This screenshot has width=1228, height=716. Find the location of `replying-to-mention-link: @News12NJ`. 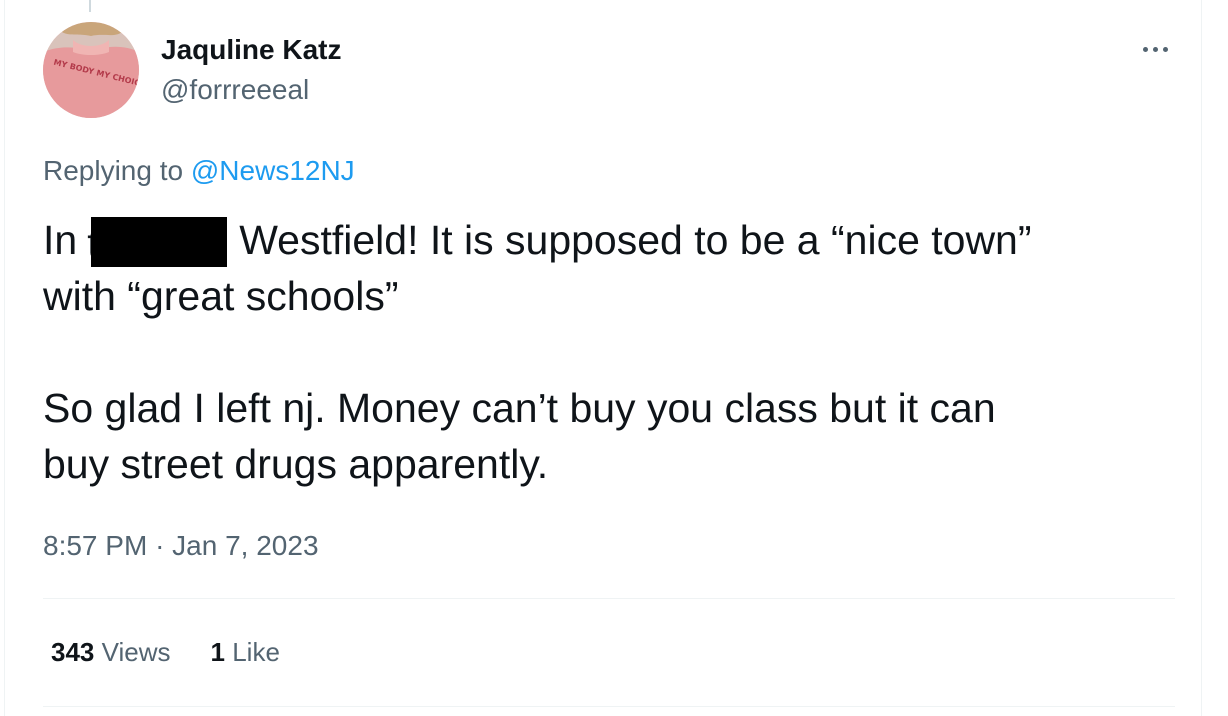

replying-to-mention-link: @News12NJ is located at coordinates (273, 170).